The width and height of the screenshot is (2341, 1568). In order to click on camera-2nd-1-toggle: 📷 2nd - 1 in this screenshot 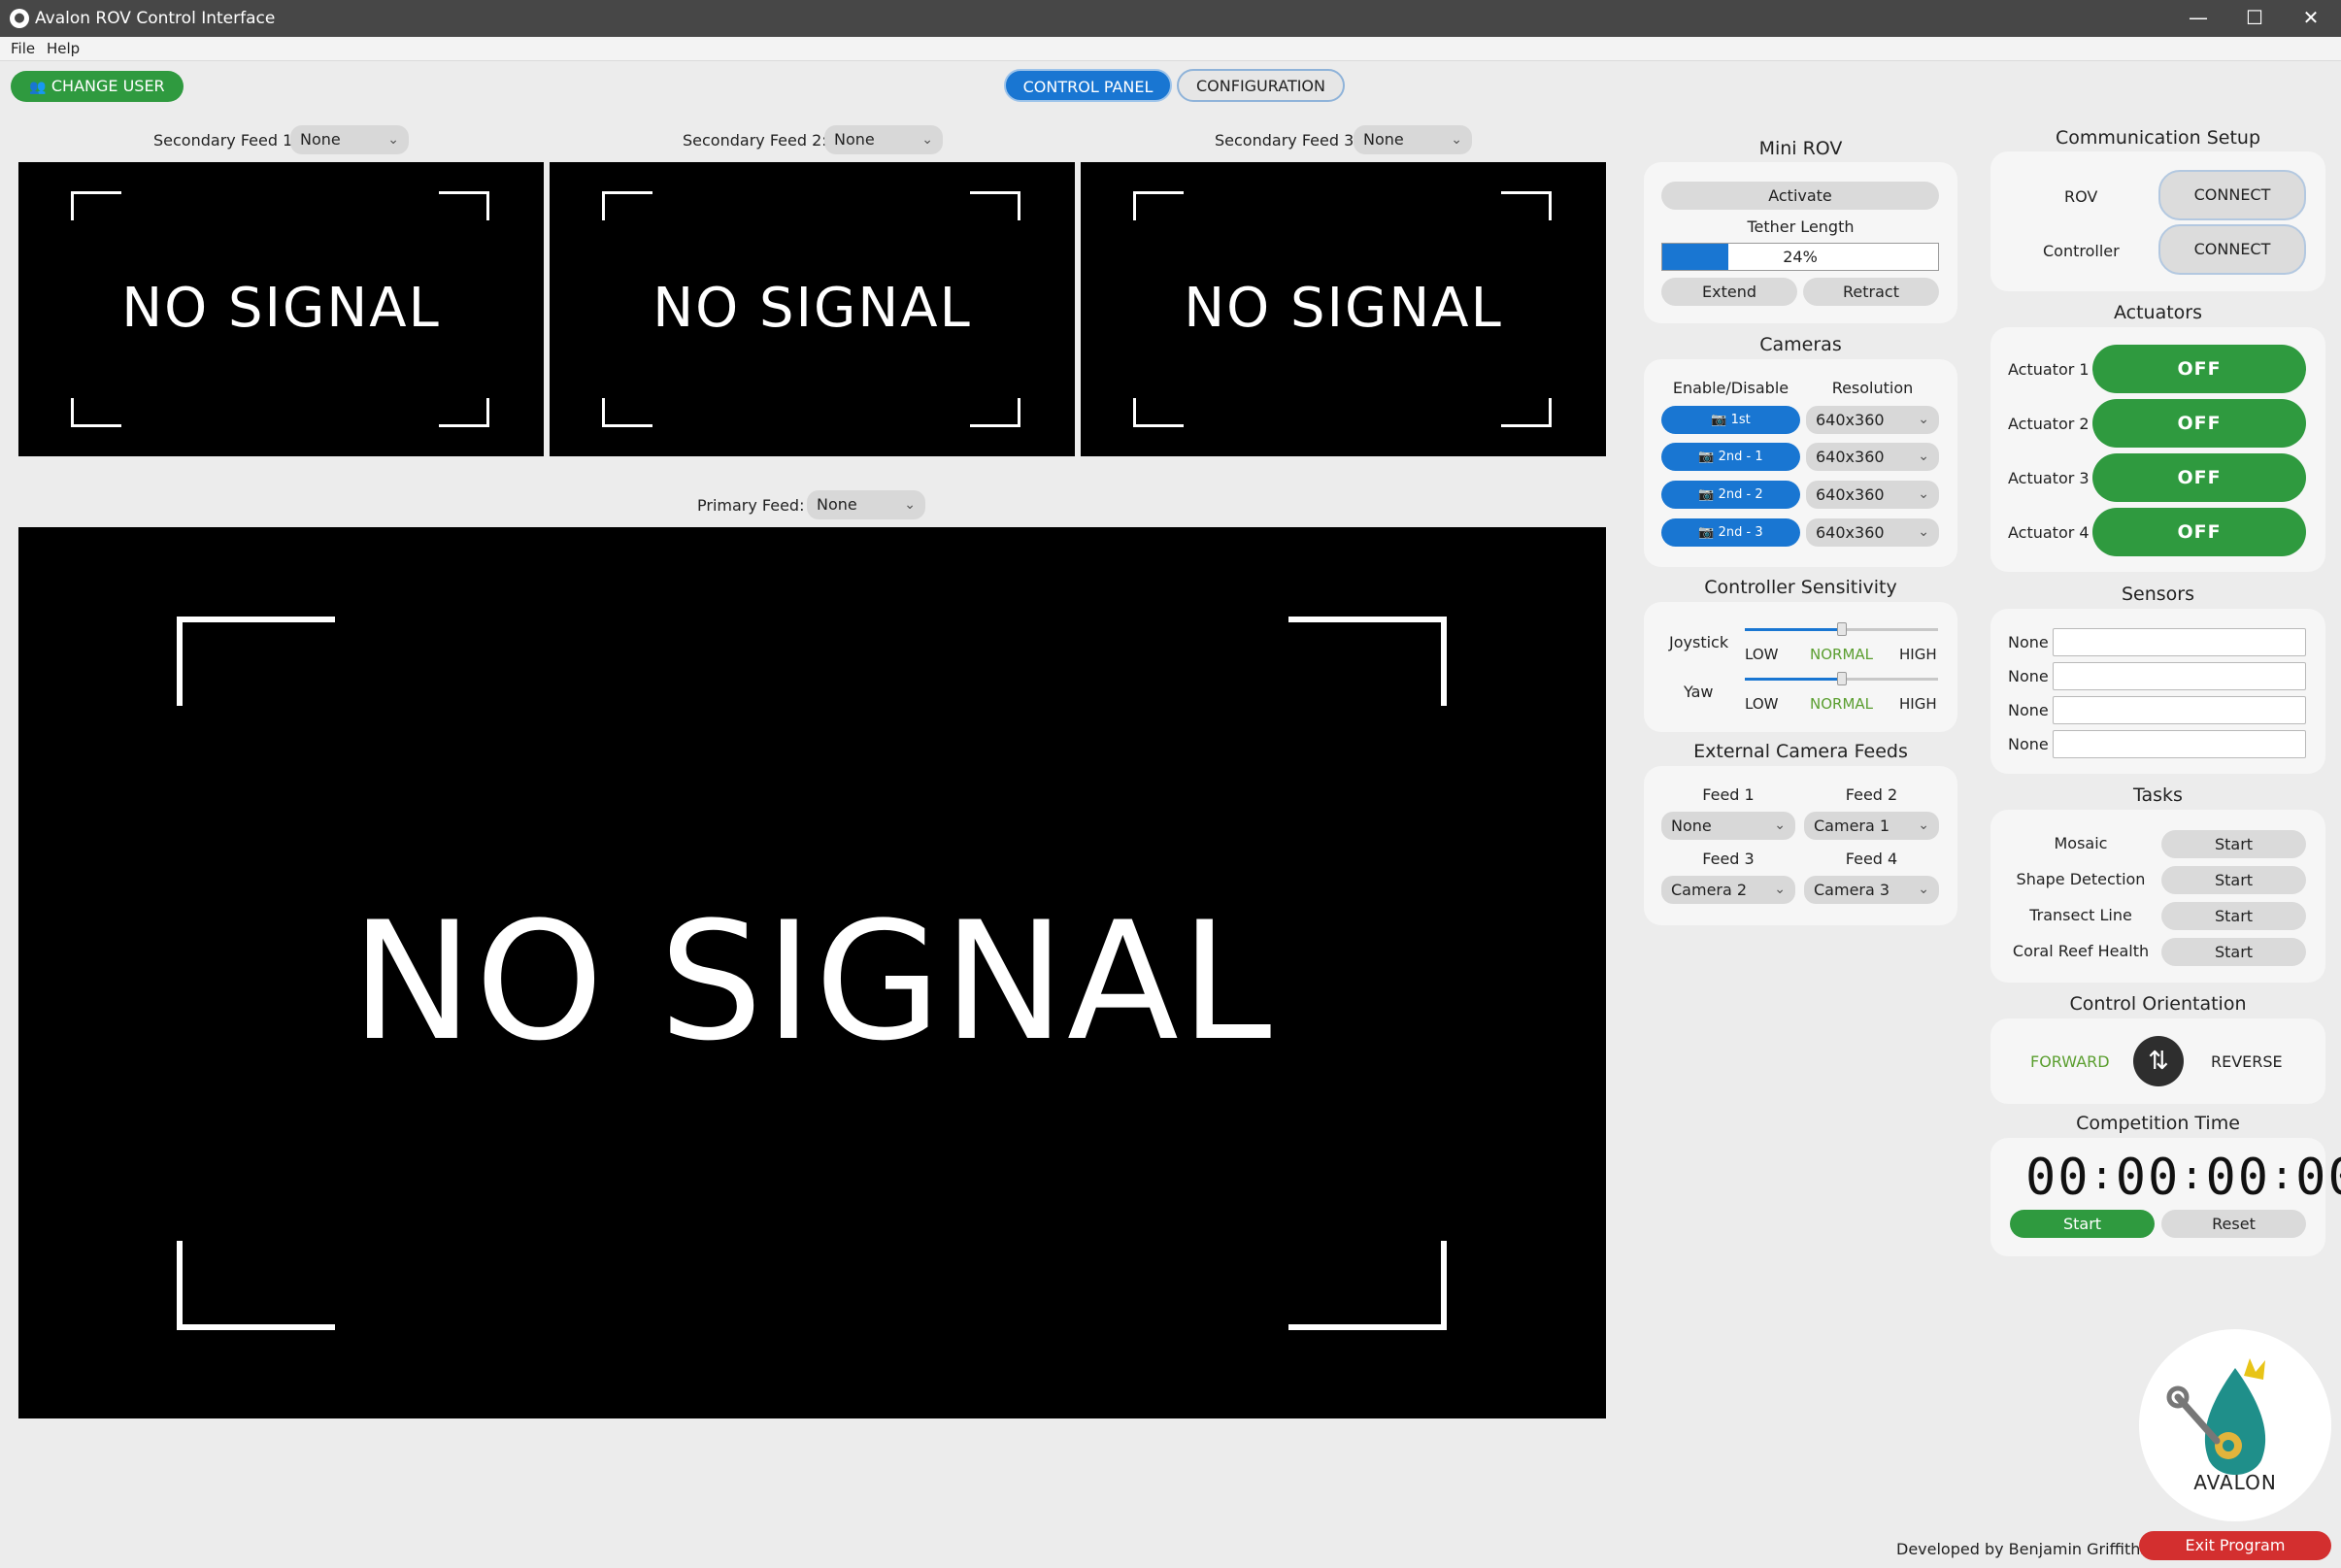, I will do `click(1730, 457)`.